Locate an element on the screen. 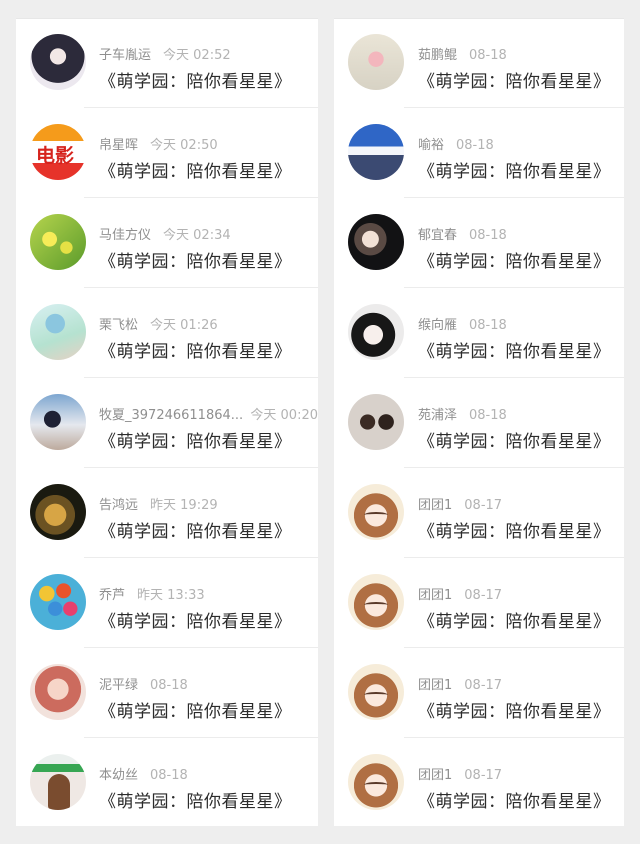 This screenshot has width=640, height=844. list-item: 电影 帛星晖 今天 02:50 《萌学园：陪你看星星》 is located at coordinates (167, 153).